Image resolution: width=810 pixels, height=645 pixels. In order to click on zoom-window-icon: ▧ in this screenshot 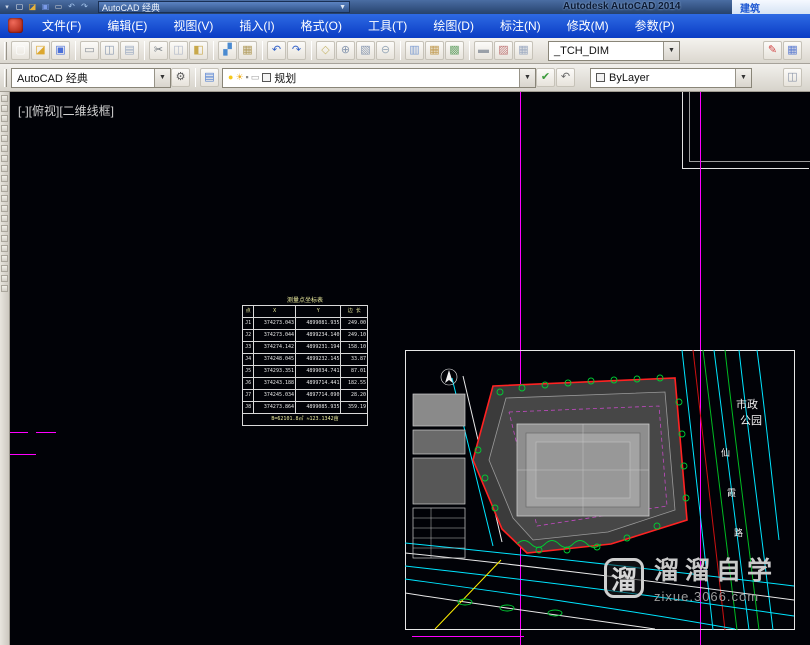, I will do `click(365, 50)`.